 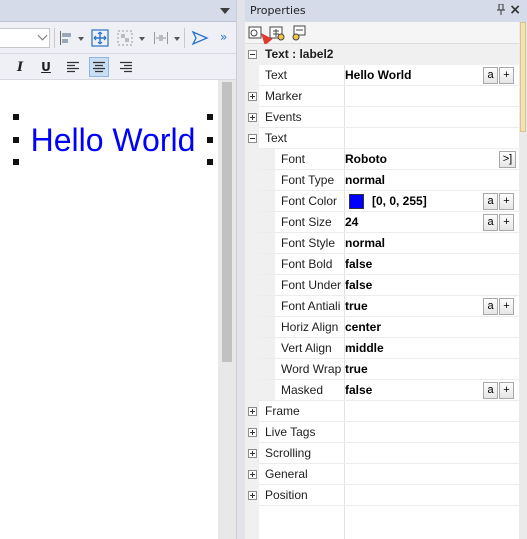 What do you see at coordinates (382, 264) in the screenshot?
I see `property-row-font-bold: Font Bold false` at bounding box center [382, 264].